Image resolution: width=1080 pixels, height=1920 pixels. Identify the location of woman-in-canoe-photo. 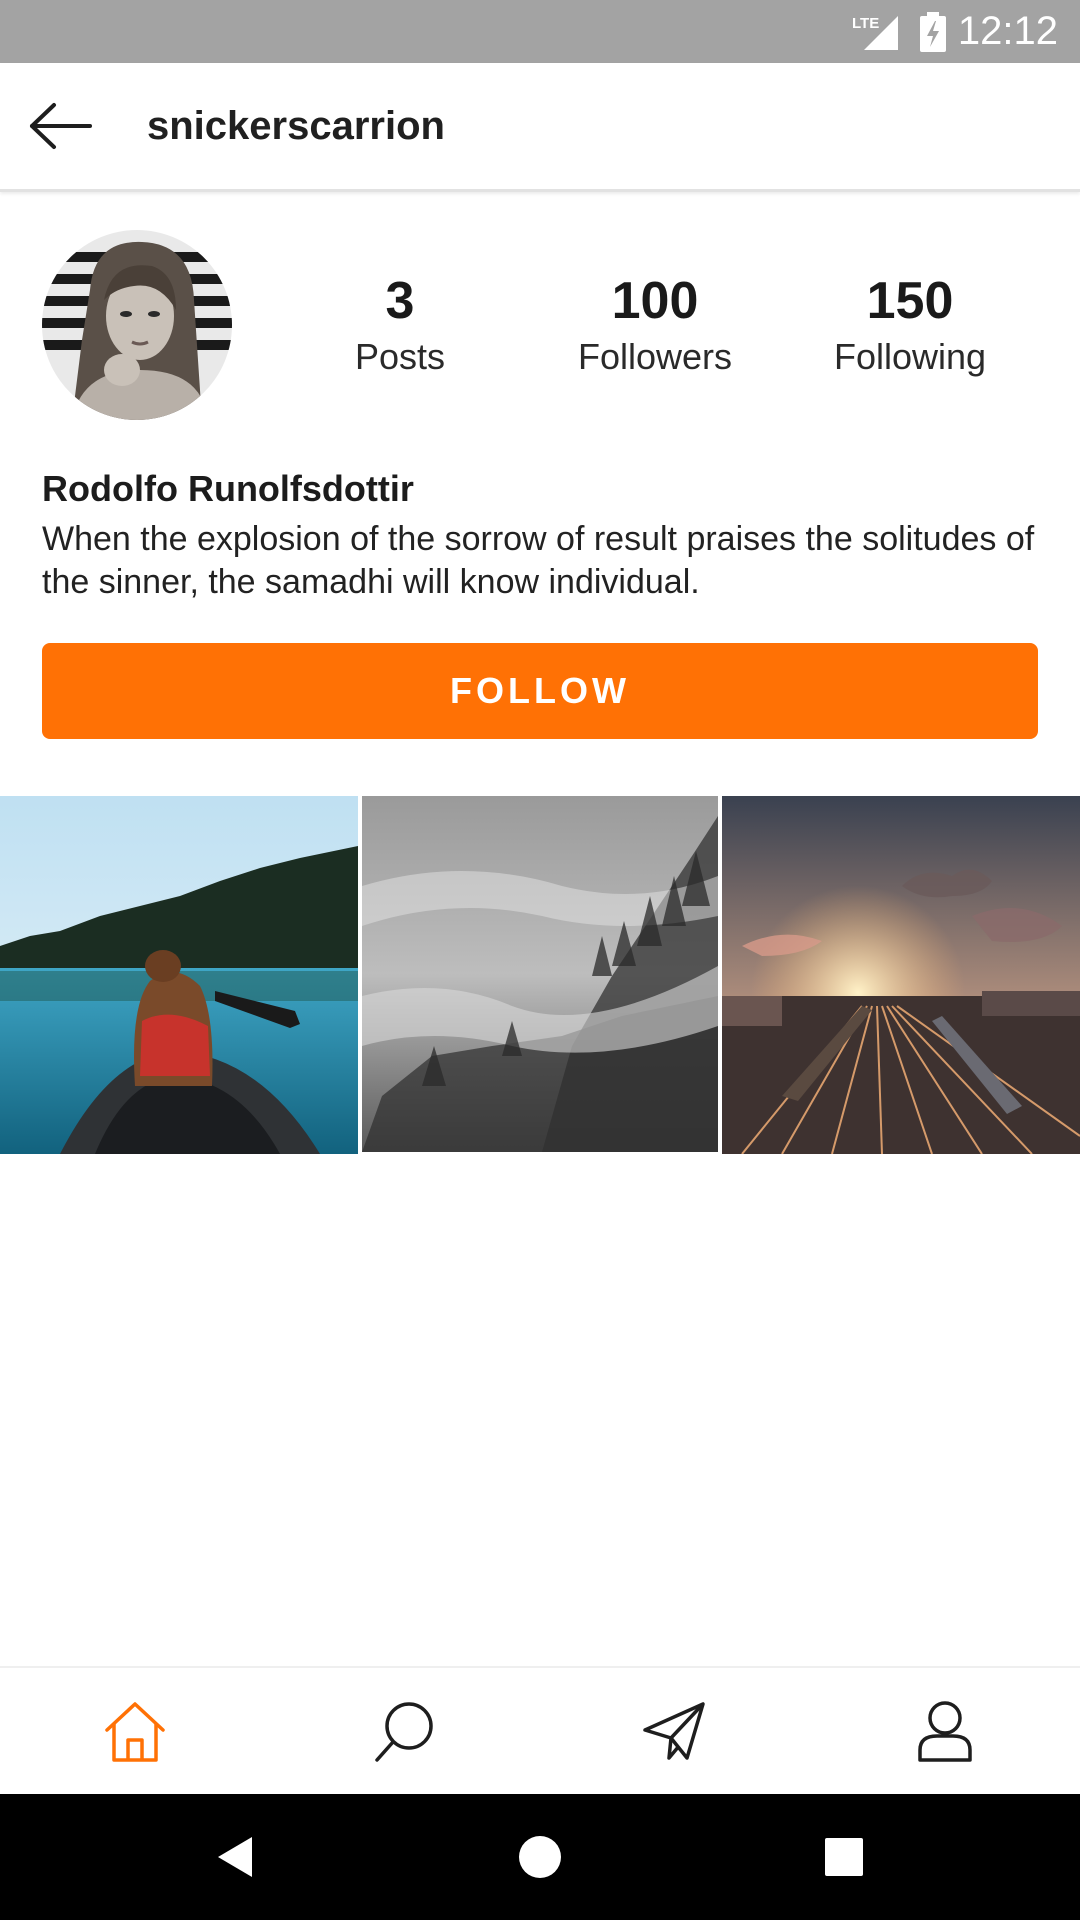
(179, 975).